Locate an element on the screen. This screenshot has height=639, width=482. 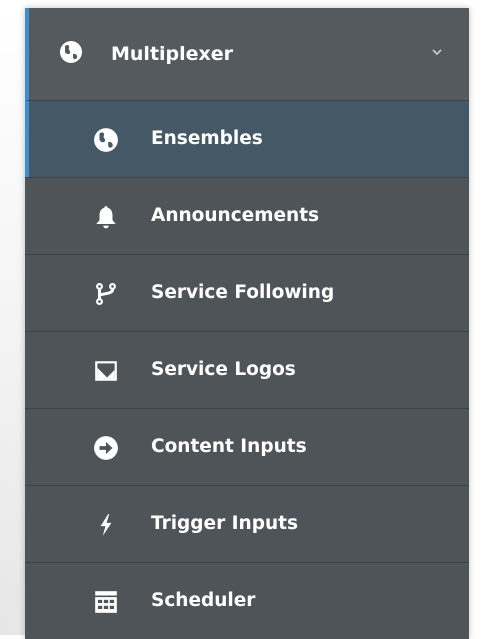
sidebar-item-label: Announcements is located at coordinates (235, 215).